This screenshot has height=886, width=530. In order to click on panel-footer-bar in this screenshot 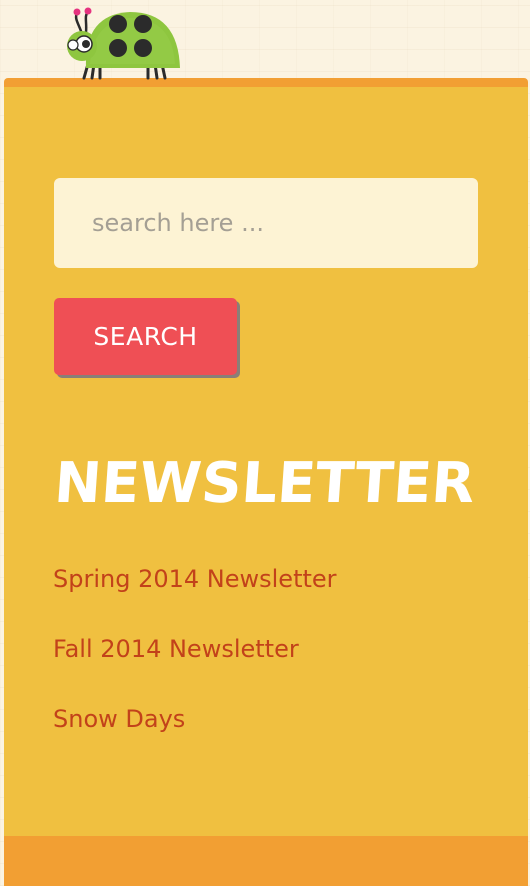, I will do `click(266, 861)`.